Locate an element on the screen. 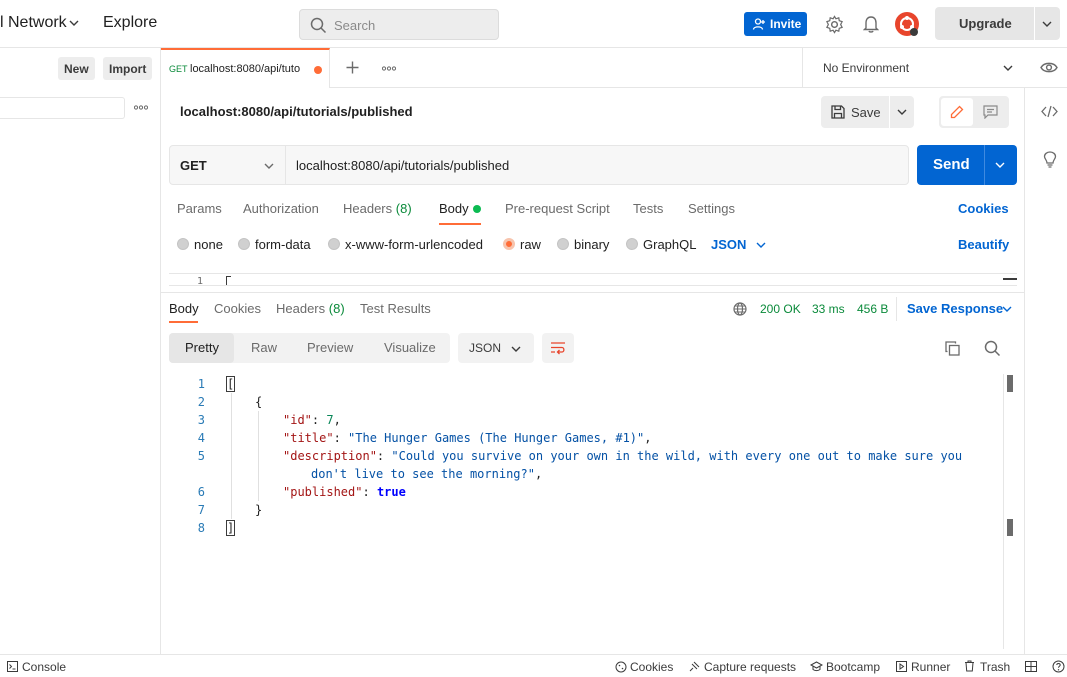 This screenshot has height=677, width=1067. raw-view-button: Raw is located at coordinates (264, 347).